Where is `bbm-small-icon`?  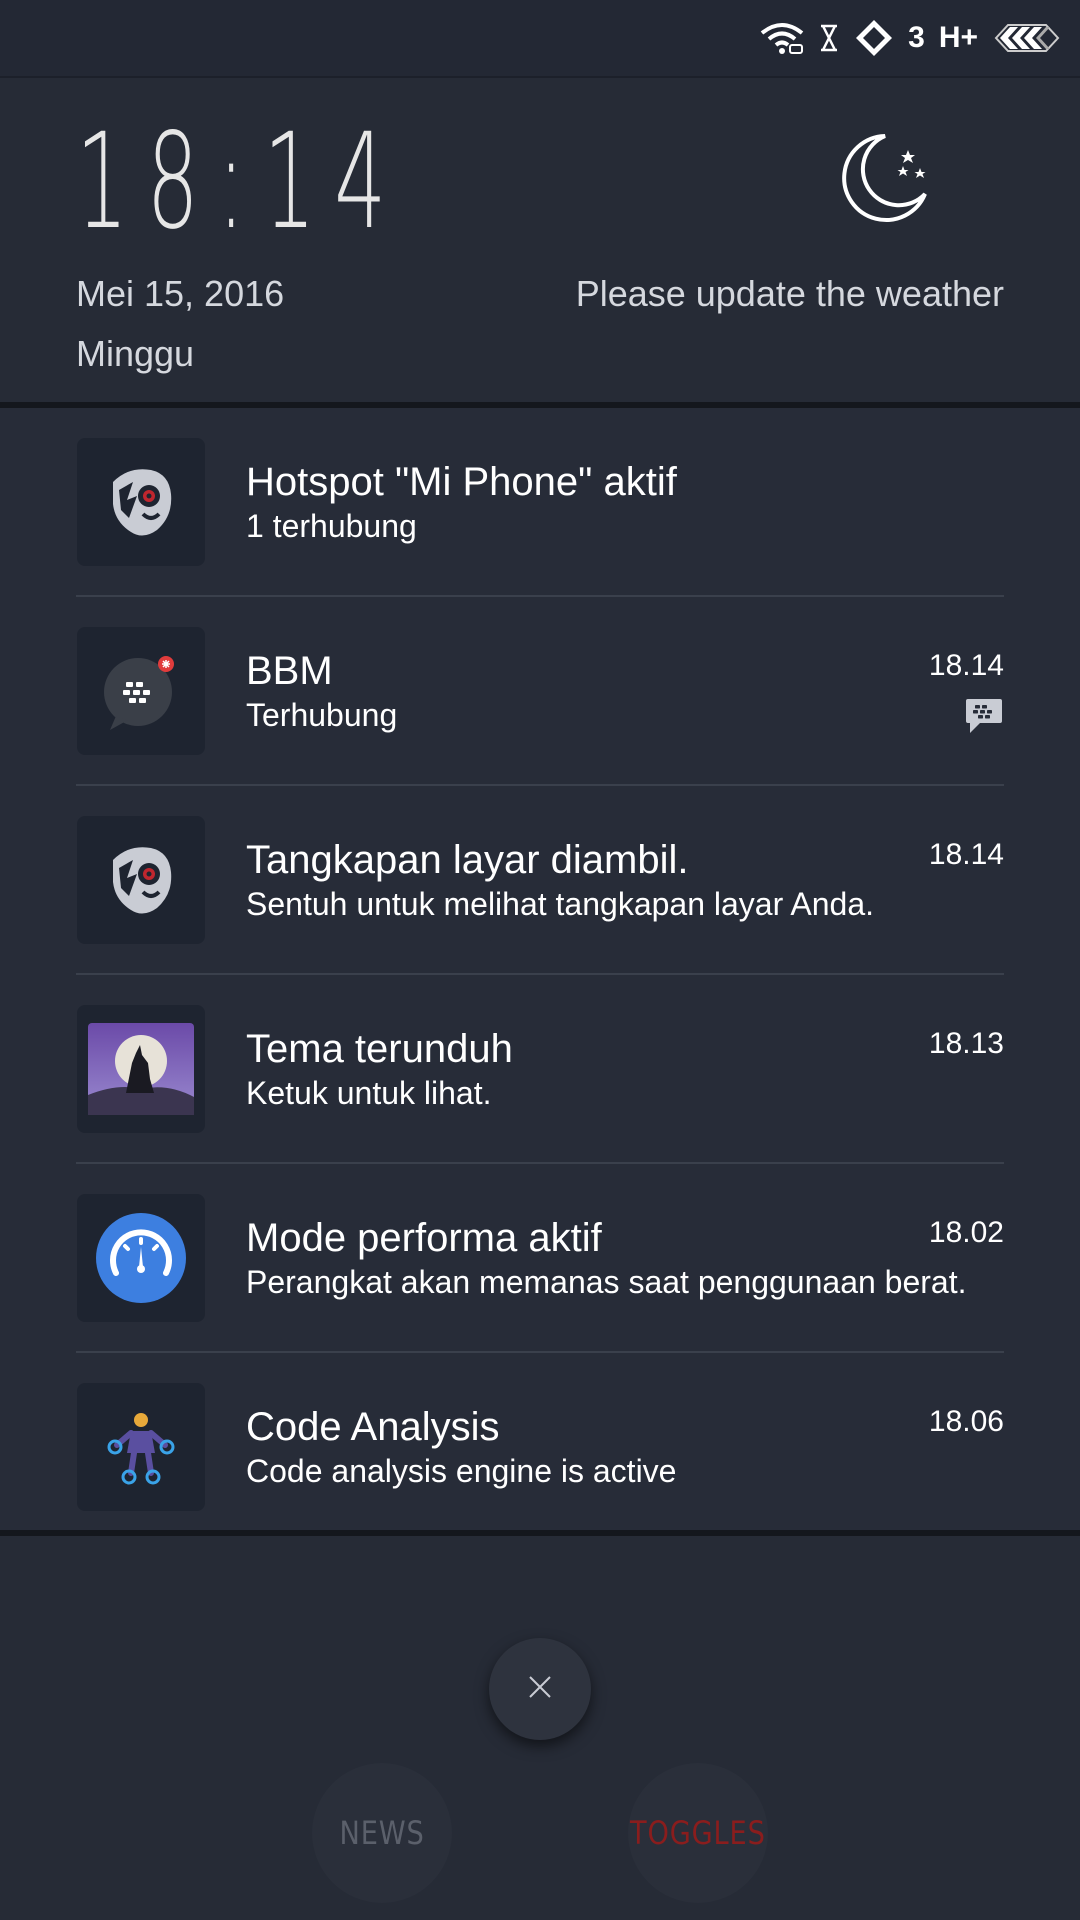
bbm-small-icon is located at coordinates (984, 718).